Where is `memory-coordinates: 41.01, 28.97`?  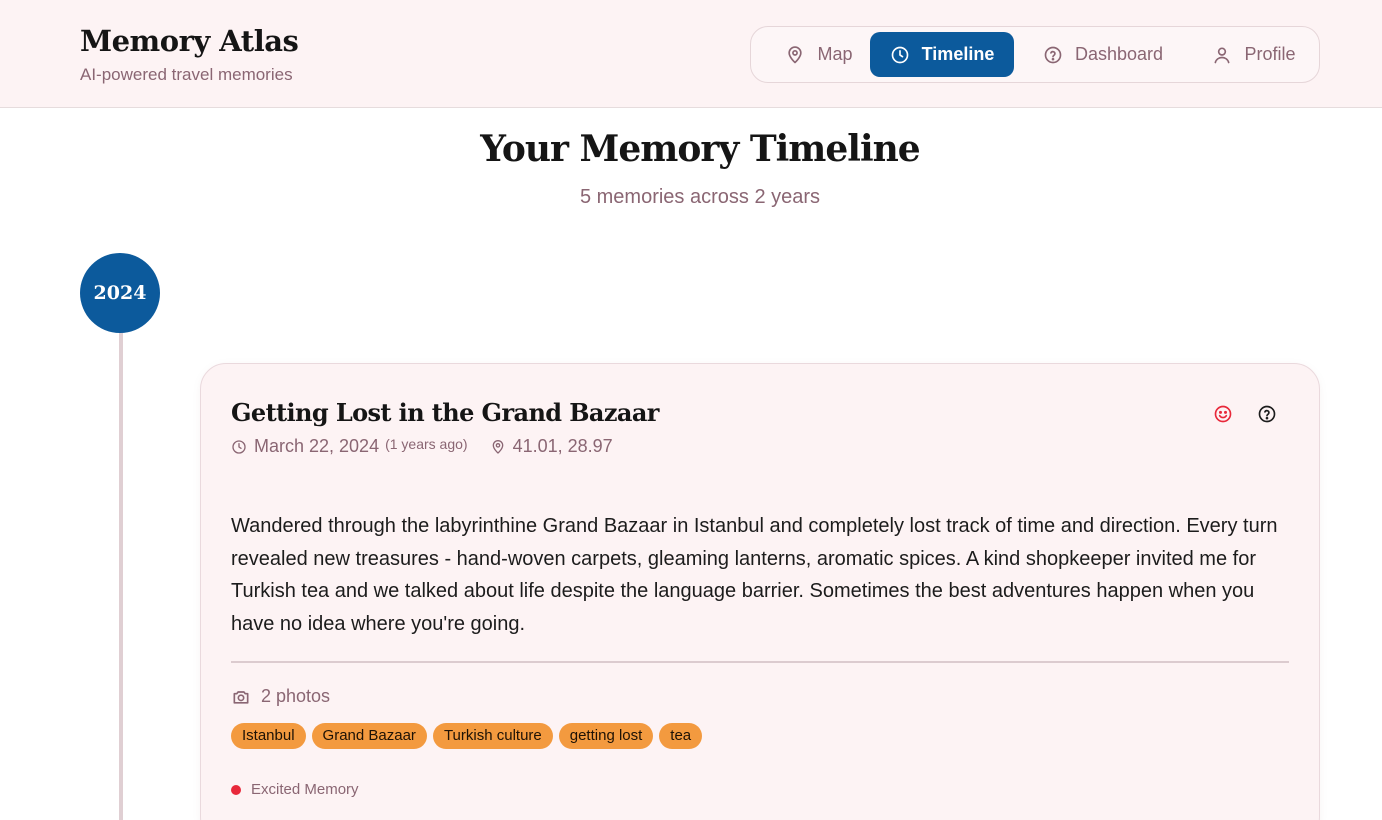
memory-coordinates: 41.01, 28.97 is located at coordinates (562, 446).